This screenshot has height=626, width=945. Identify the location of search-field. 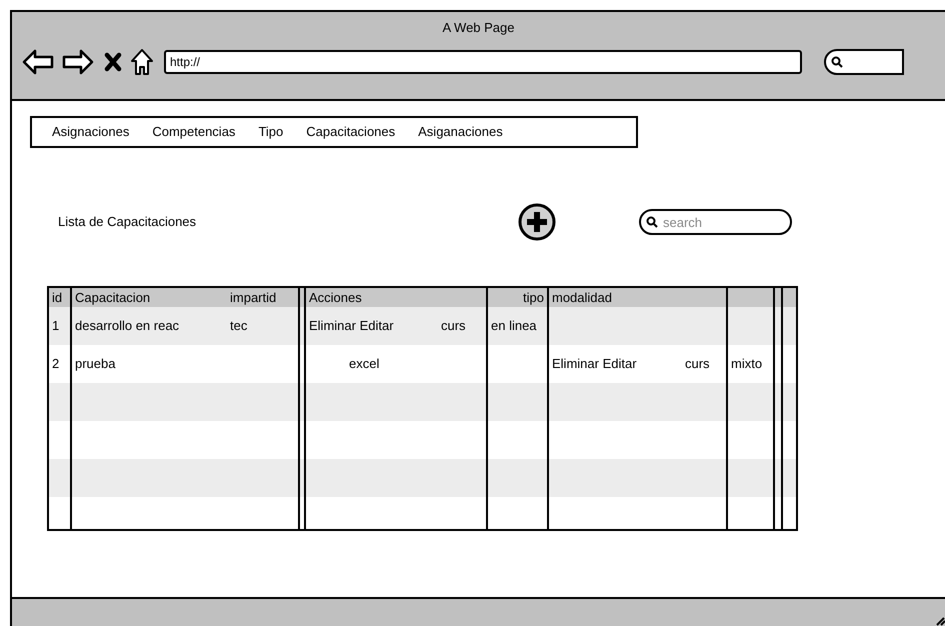
(864, 61).